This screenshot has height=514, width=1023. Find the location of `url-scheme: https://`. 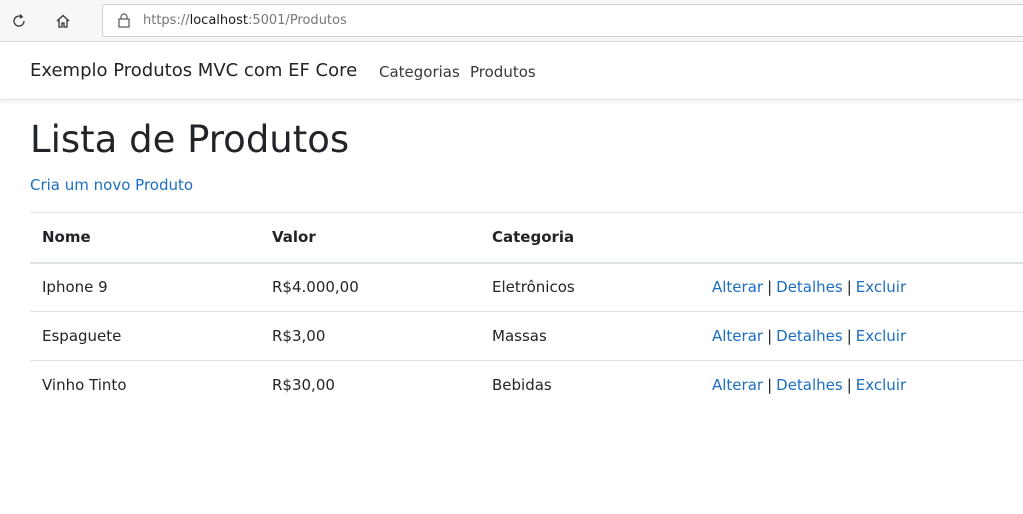

url-scheme: https:// is located at coordinates (166, 20).